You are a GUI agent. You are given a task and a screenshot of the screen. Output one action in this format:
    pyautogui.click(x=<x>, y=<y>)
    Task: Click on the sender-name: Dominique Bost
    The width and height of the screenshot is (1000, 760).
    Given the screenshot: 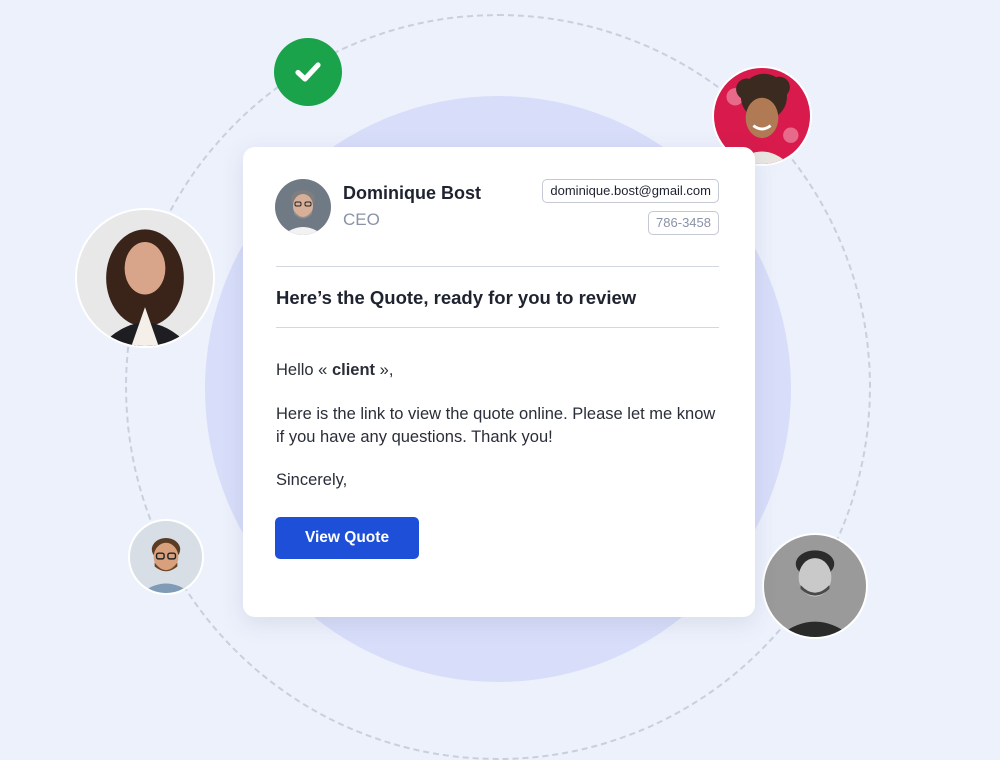 What is the action you would take?
    pyautogui.click(x=412, y=193)
    